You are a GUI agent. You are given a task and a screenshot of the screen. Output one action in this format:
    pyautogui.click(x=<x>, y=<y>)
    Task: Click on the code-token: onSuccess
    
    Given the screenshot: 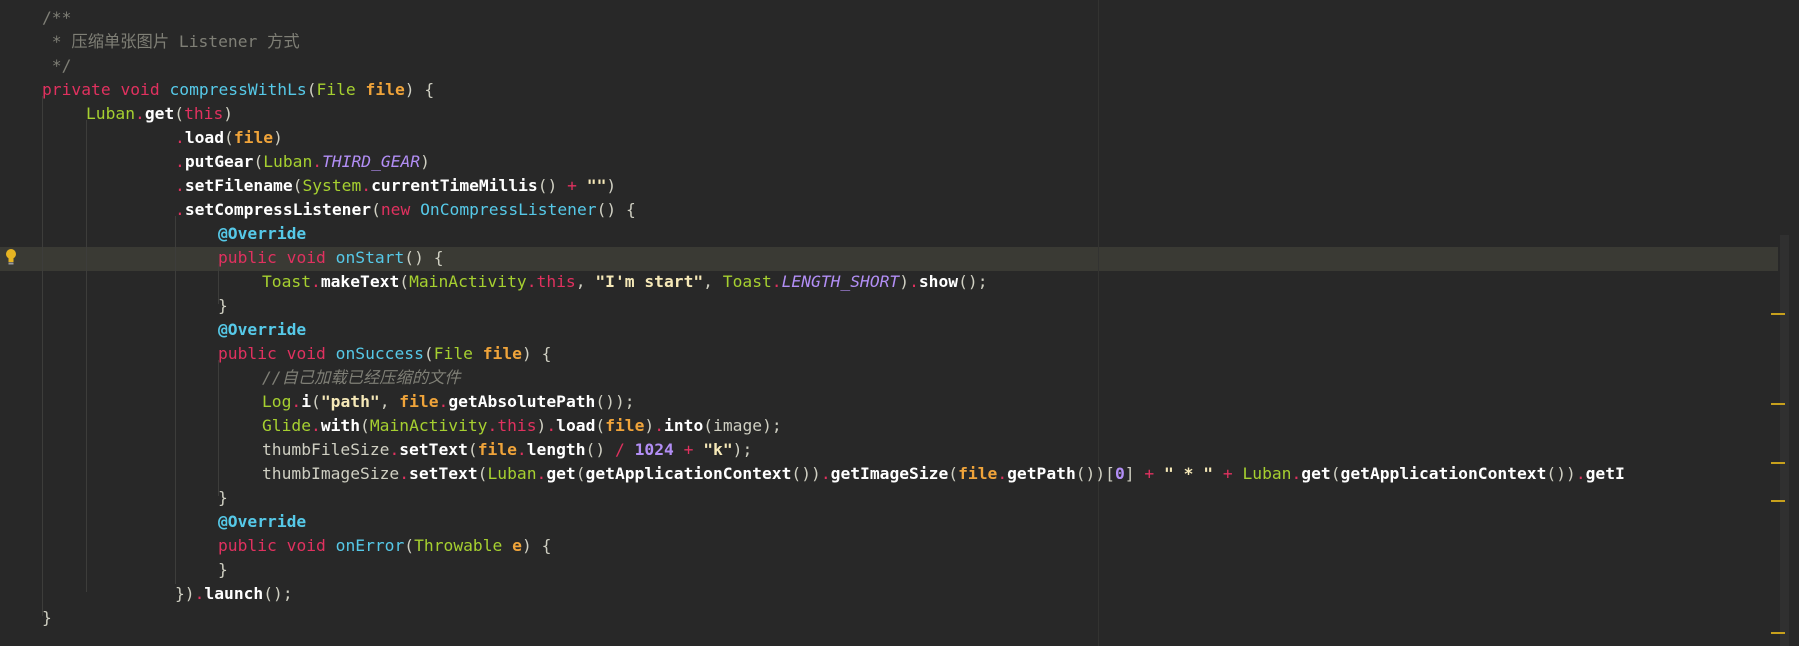 What is the action you would take?
    pyautogui.click(x=379, y=353)
    